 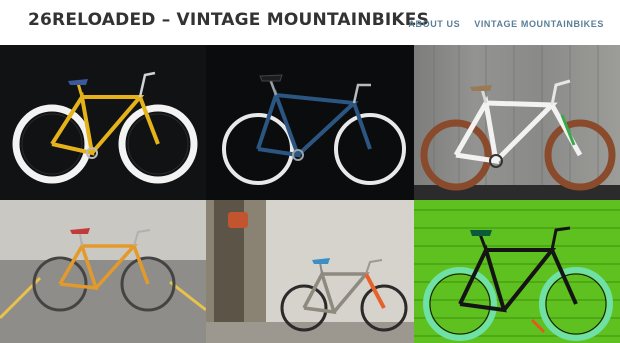 I want to click on black-bike-image, so click(x=517, y=275).